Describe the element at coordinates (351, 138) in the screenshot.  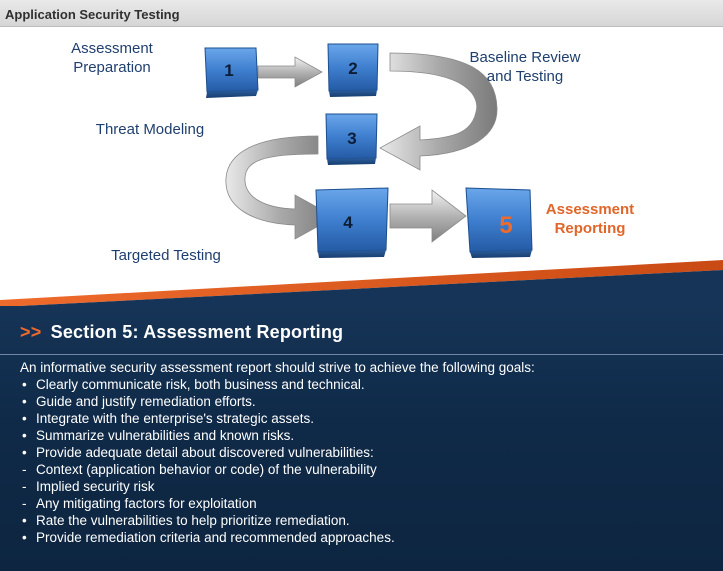
I see `step-number-3: 3` at that location.